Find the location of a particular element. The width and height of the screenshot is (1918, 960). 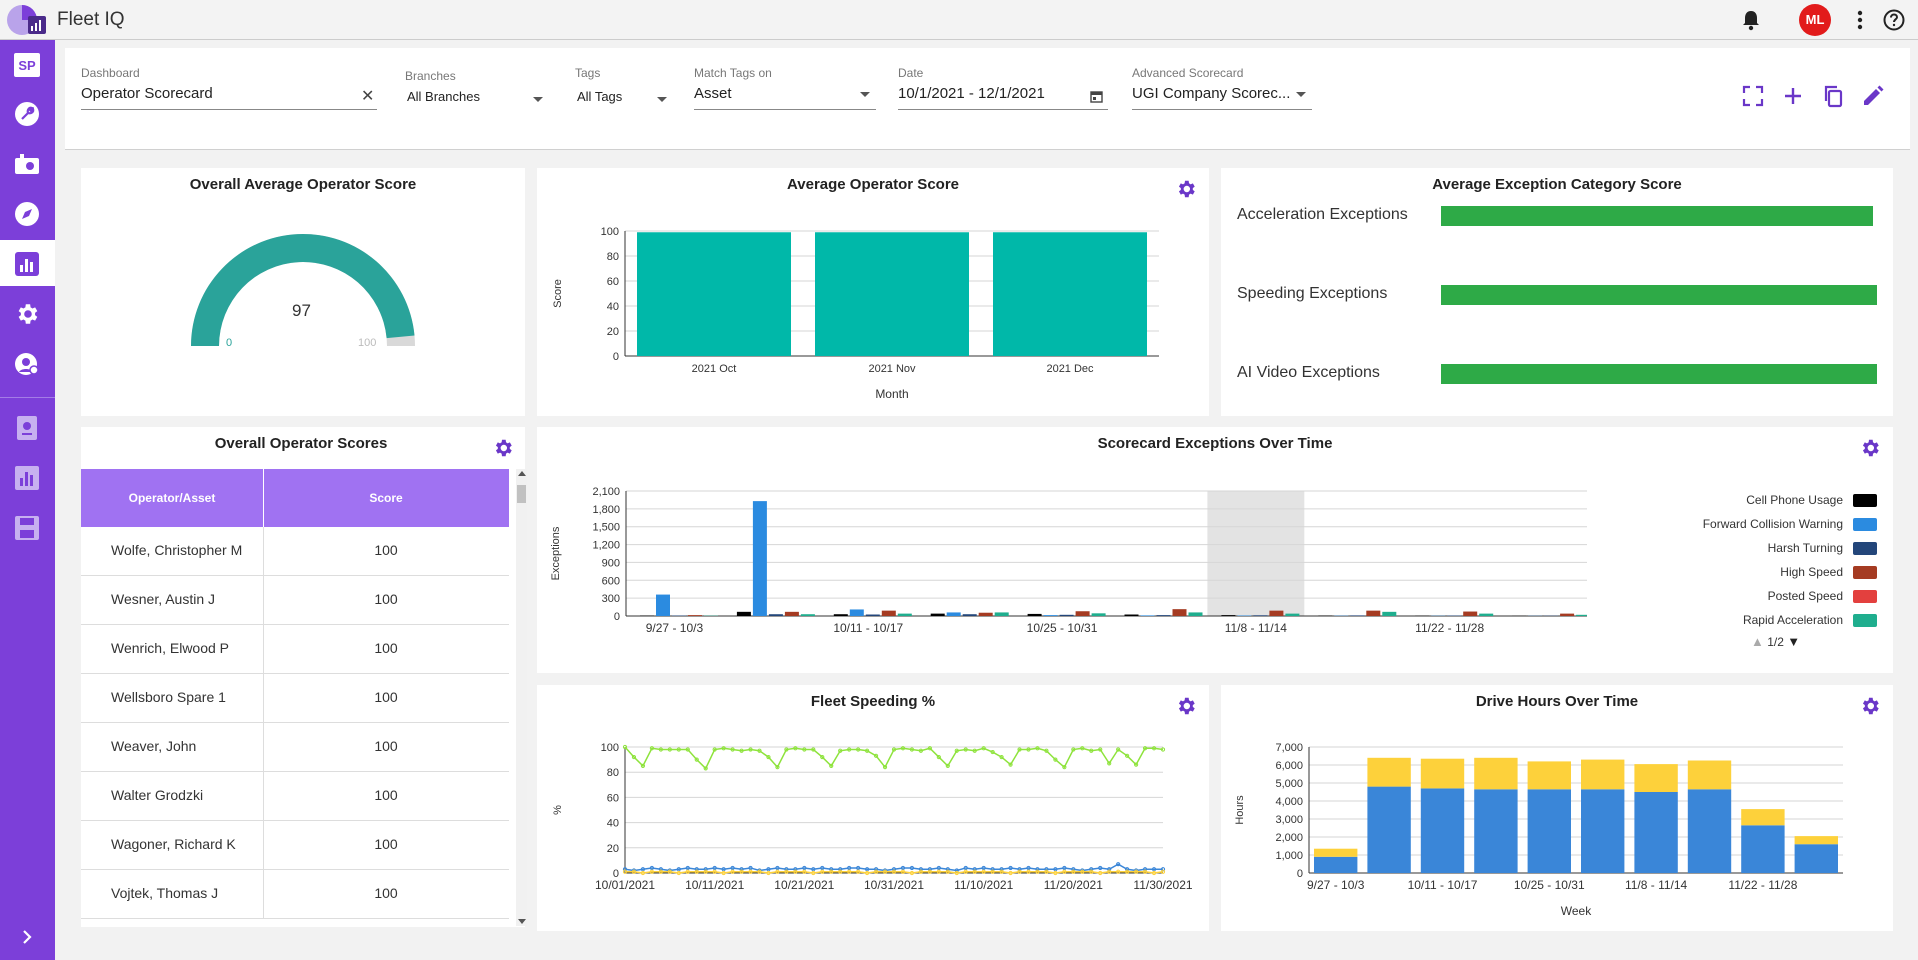

x-axis-label: Week is located at coordinates (1576, 911).